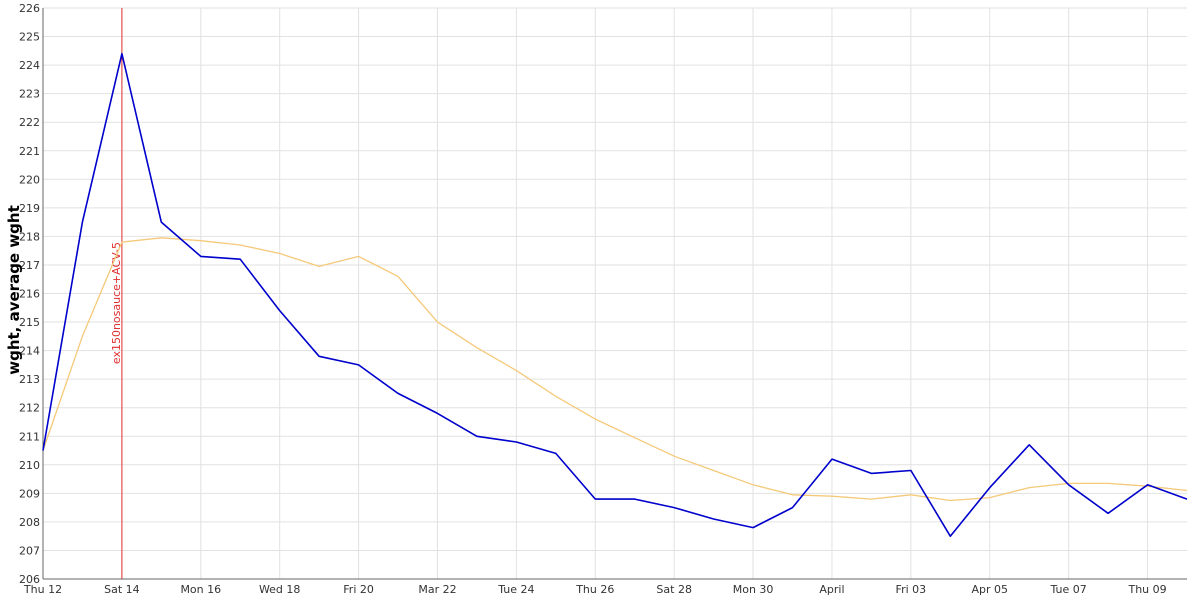  What do you see at coordinates (29, 522) in the screenshot?
I see `y-tick-label: 208` at bounding box center [29, 522].